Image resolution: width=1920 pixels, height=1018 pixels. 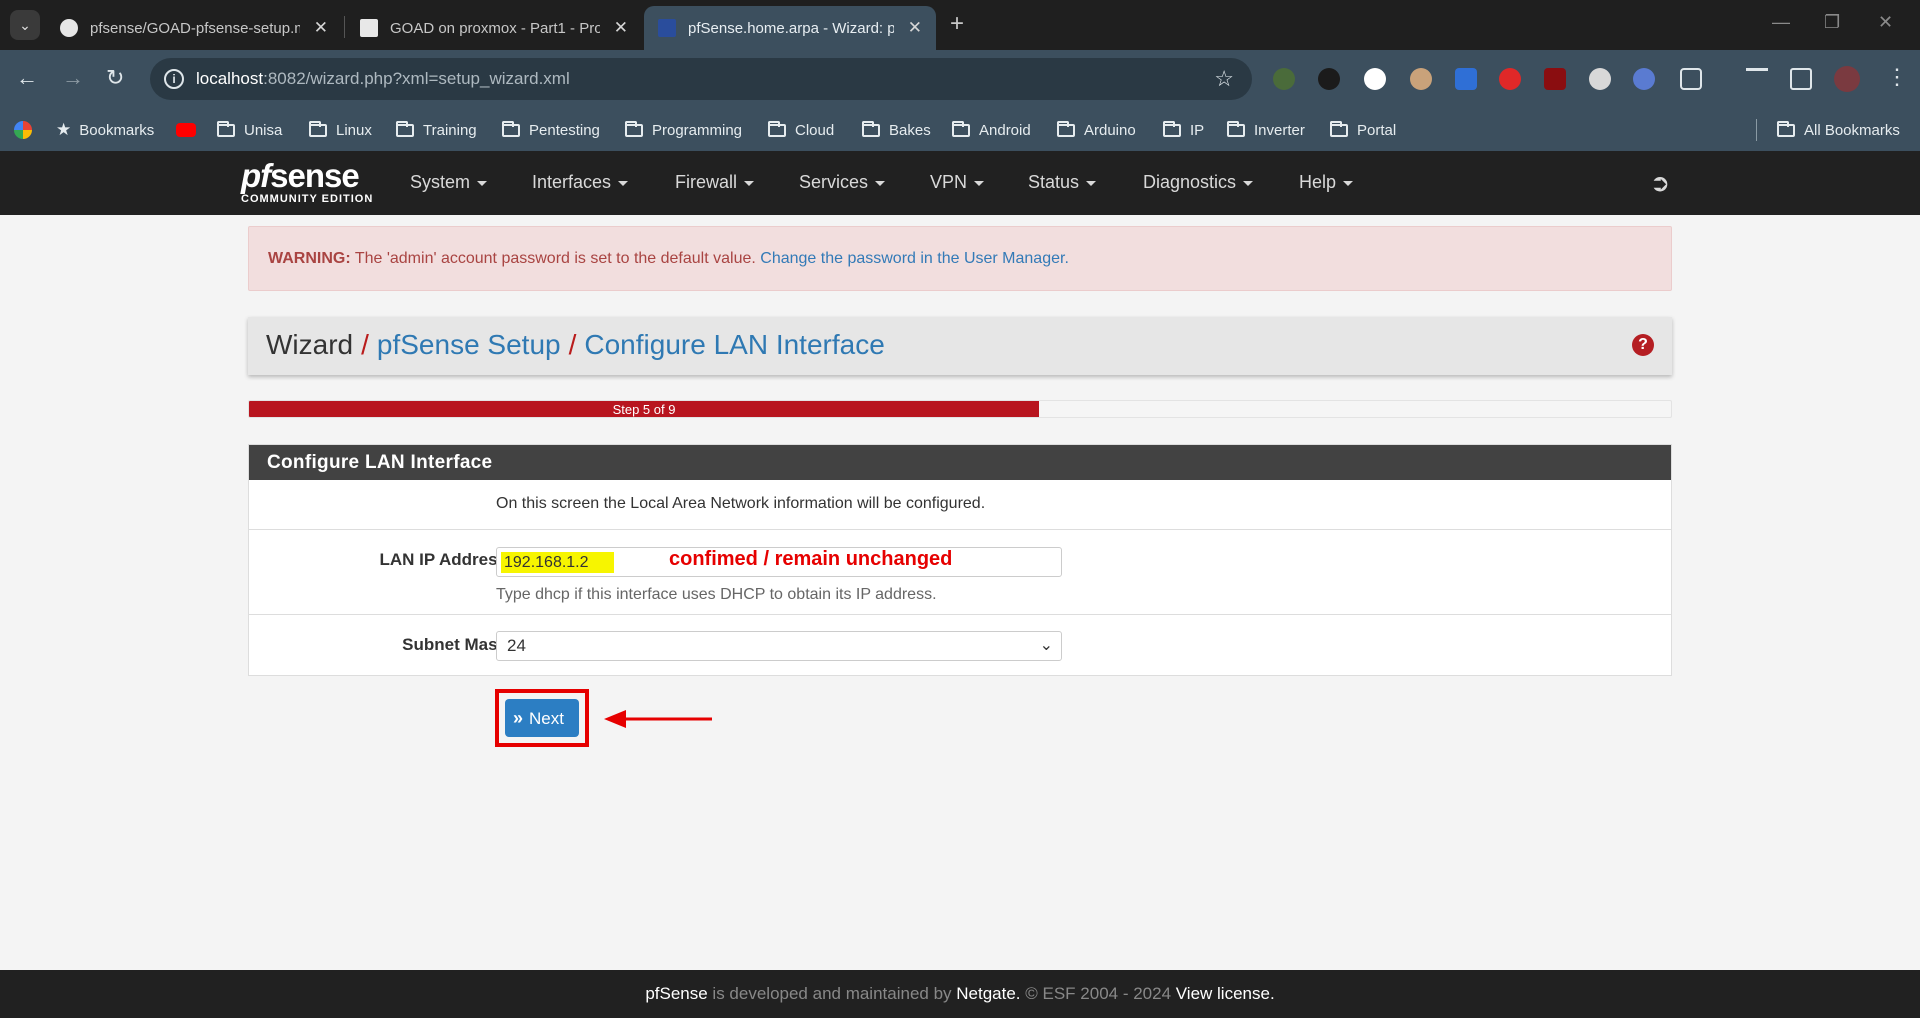 What do you see at coordinates (1885, 22) in the screenshot?
I see `window-close-icon: ✕` at bounding box center [1885, 22].